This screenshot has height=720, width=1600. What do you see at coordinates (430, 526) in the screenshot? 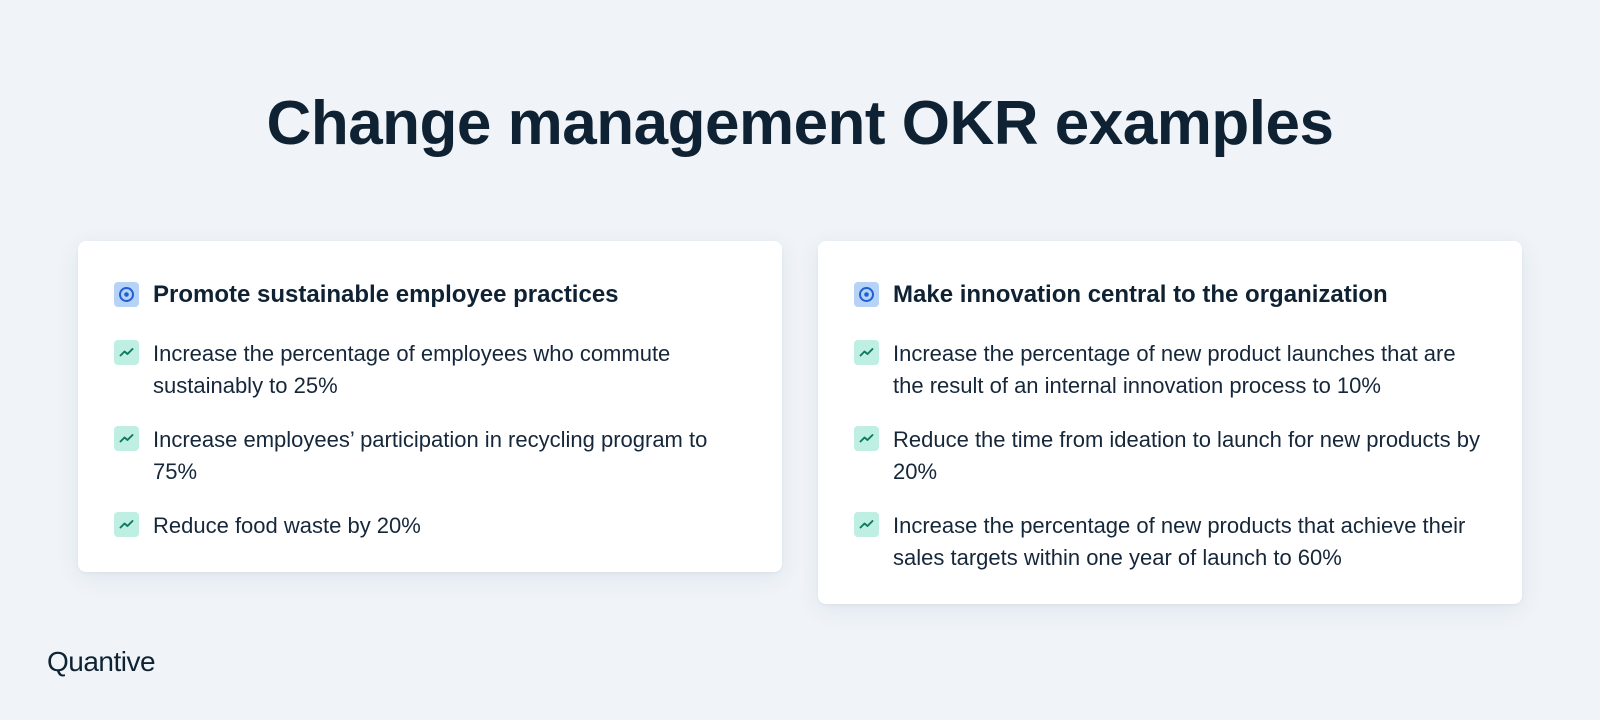
I see `key-result-item: Reduce food waste by 20%` at bounding box center [430, 526].